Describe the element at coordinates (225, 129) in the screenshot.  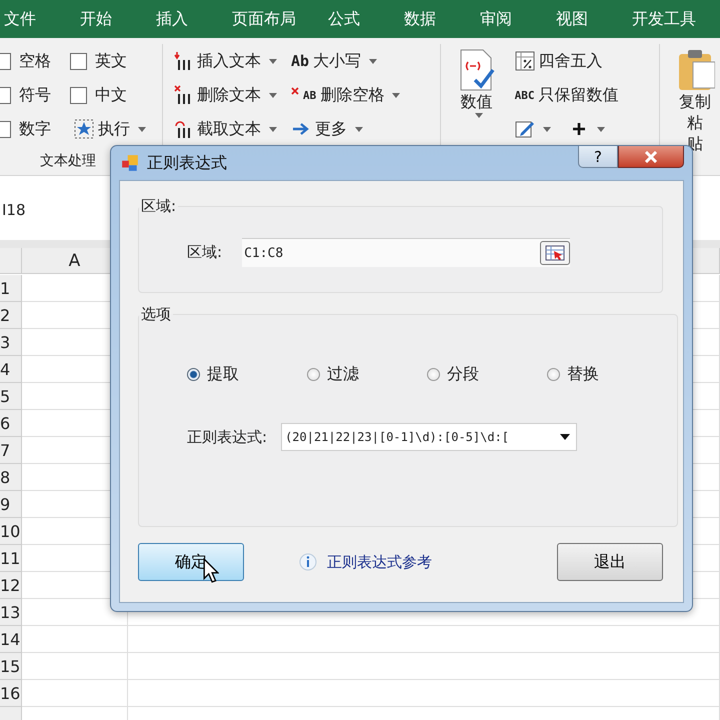
I see `tool-button: 截取文本` at that location.